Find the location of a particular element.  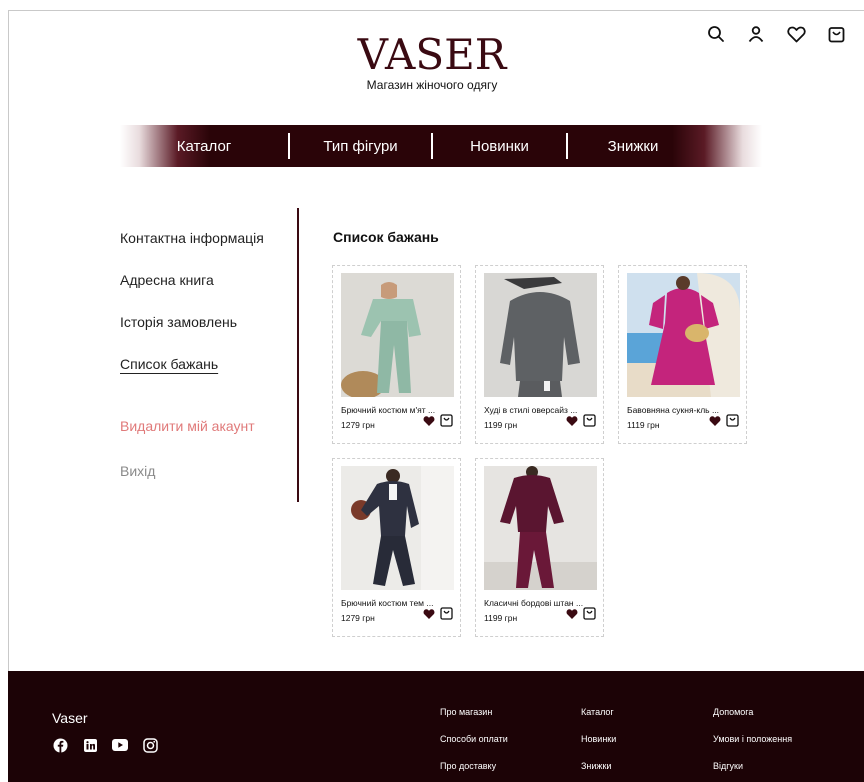

footer-link-delivery: Про доставку is located at coordinates (474, 766).